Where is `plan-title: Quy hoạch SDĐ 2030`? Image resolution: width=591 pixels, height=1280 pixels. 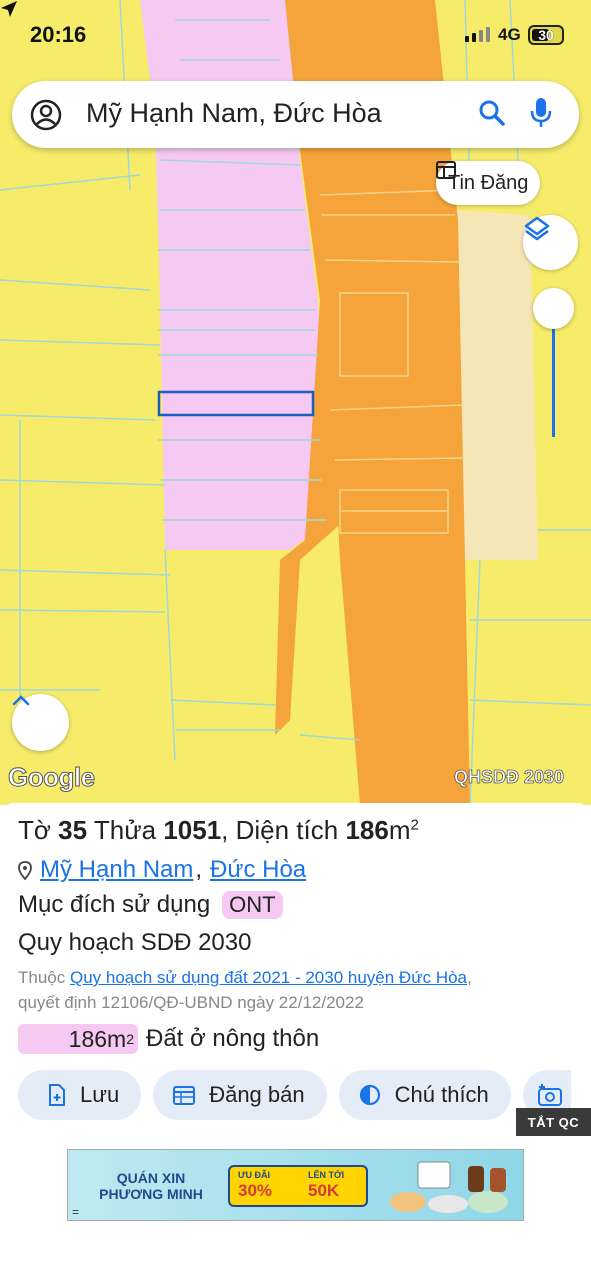 plan-title: Quy hoạch SDĐ 2030 is located at coordinates (135, 942).